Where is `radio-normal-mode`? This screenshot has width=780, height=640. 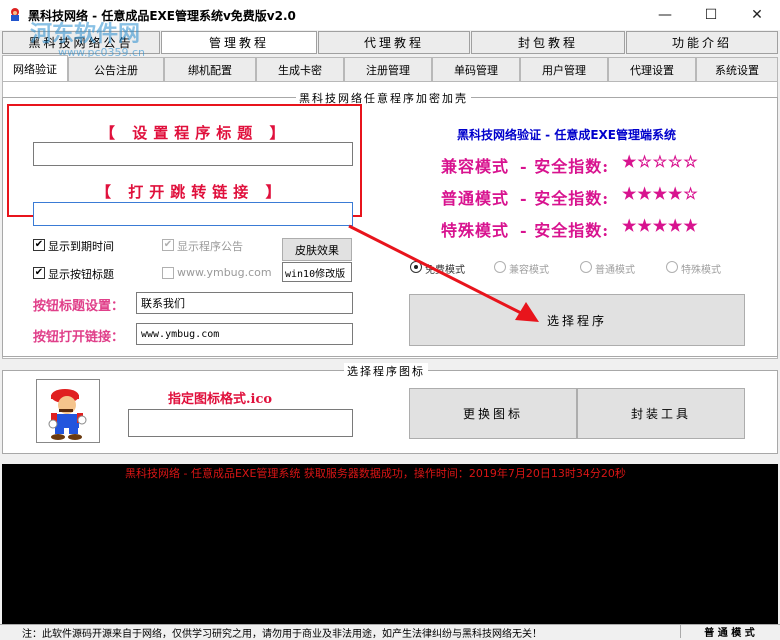 radio-normal-mode is located at coordinates (586, 267).